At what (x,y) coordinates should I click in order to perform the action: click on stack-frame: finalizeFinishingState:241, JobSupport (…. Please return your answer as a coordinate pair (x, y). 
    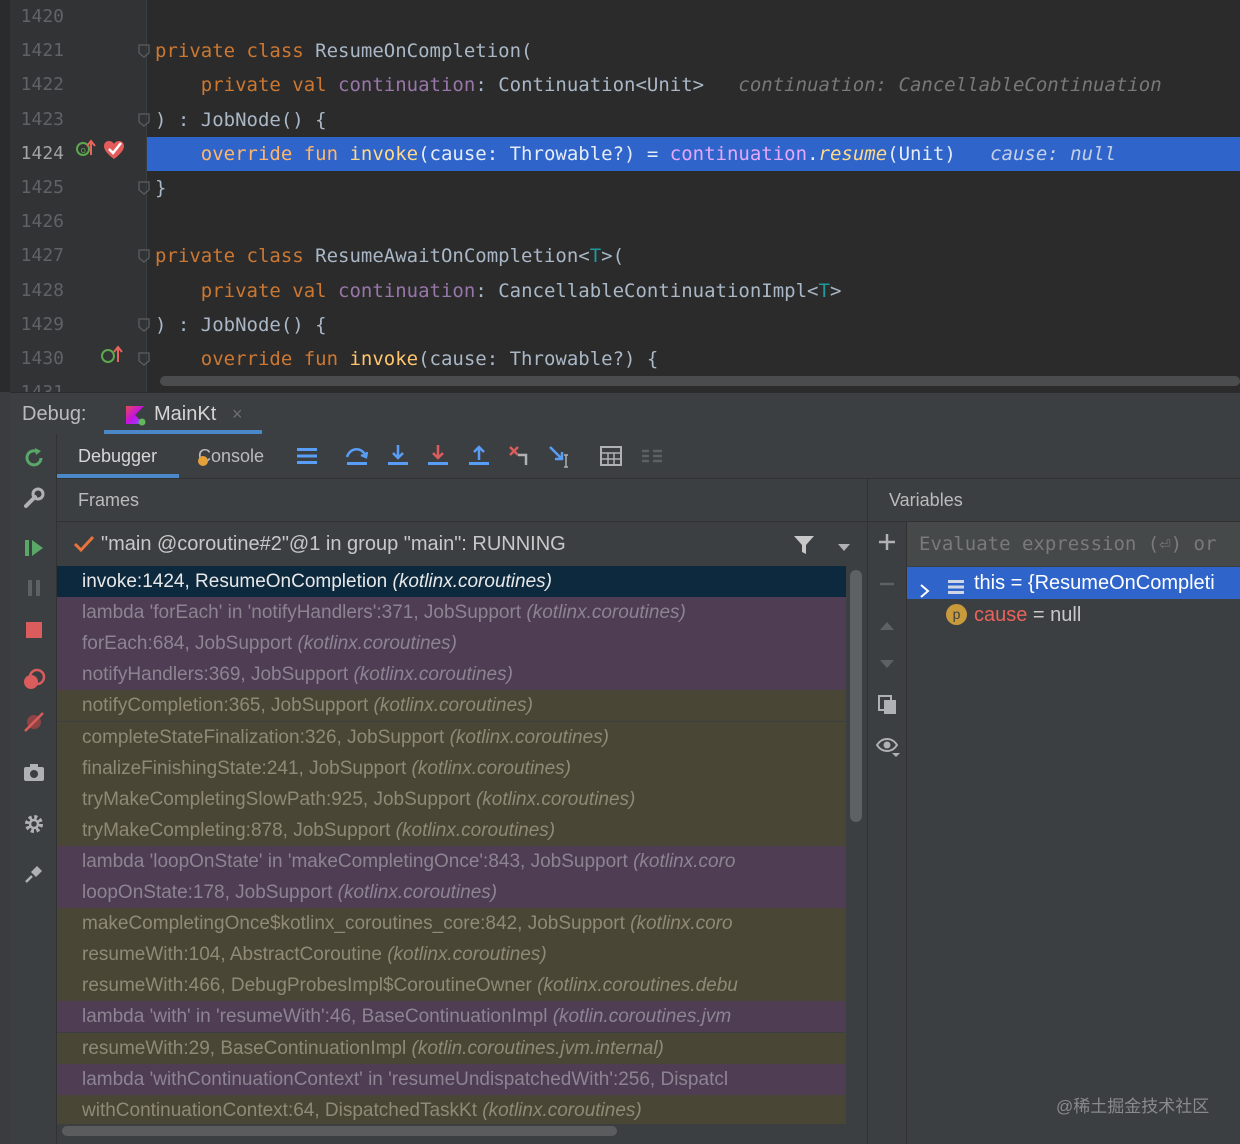
    Looking at the image, I should click on (451, 768).